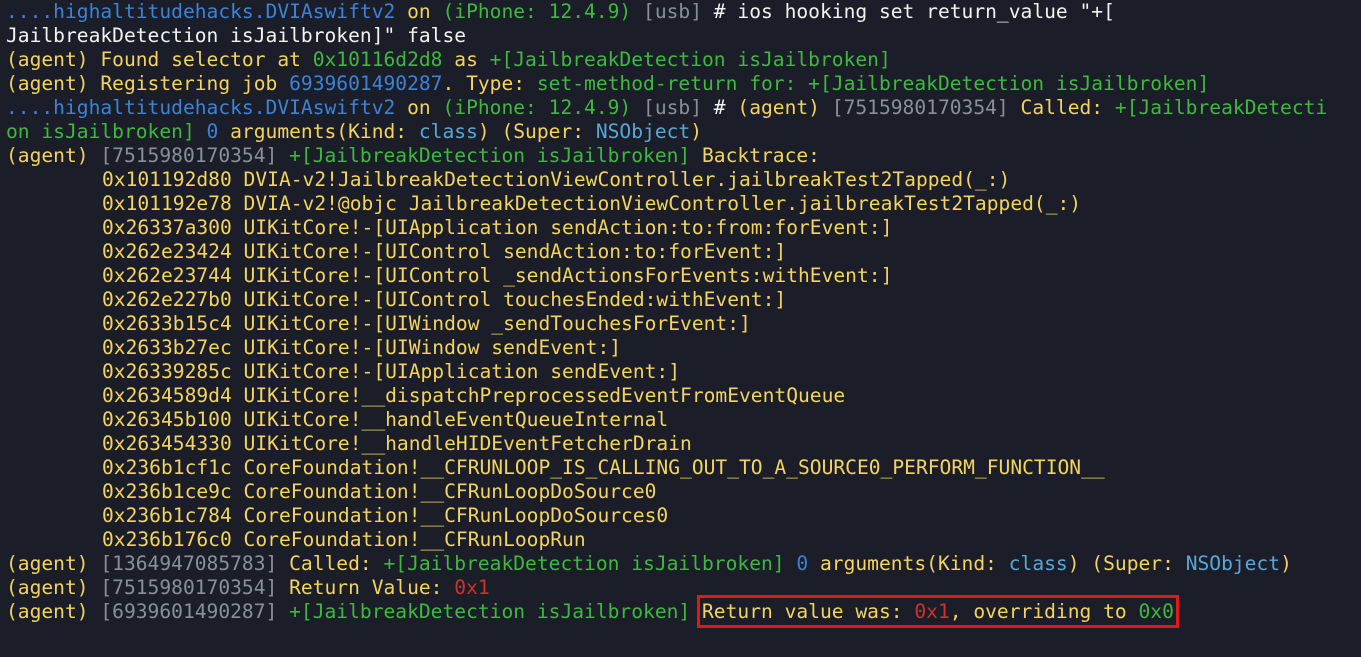  What do you see at coordinates (808, 611) in the screenshot?
I see `terminal-text: Return value was:` at bounding box center [808, 611].